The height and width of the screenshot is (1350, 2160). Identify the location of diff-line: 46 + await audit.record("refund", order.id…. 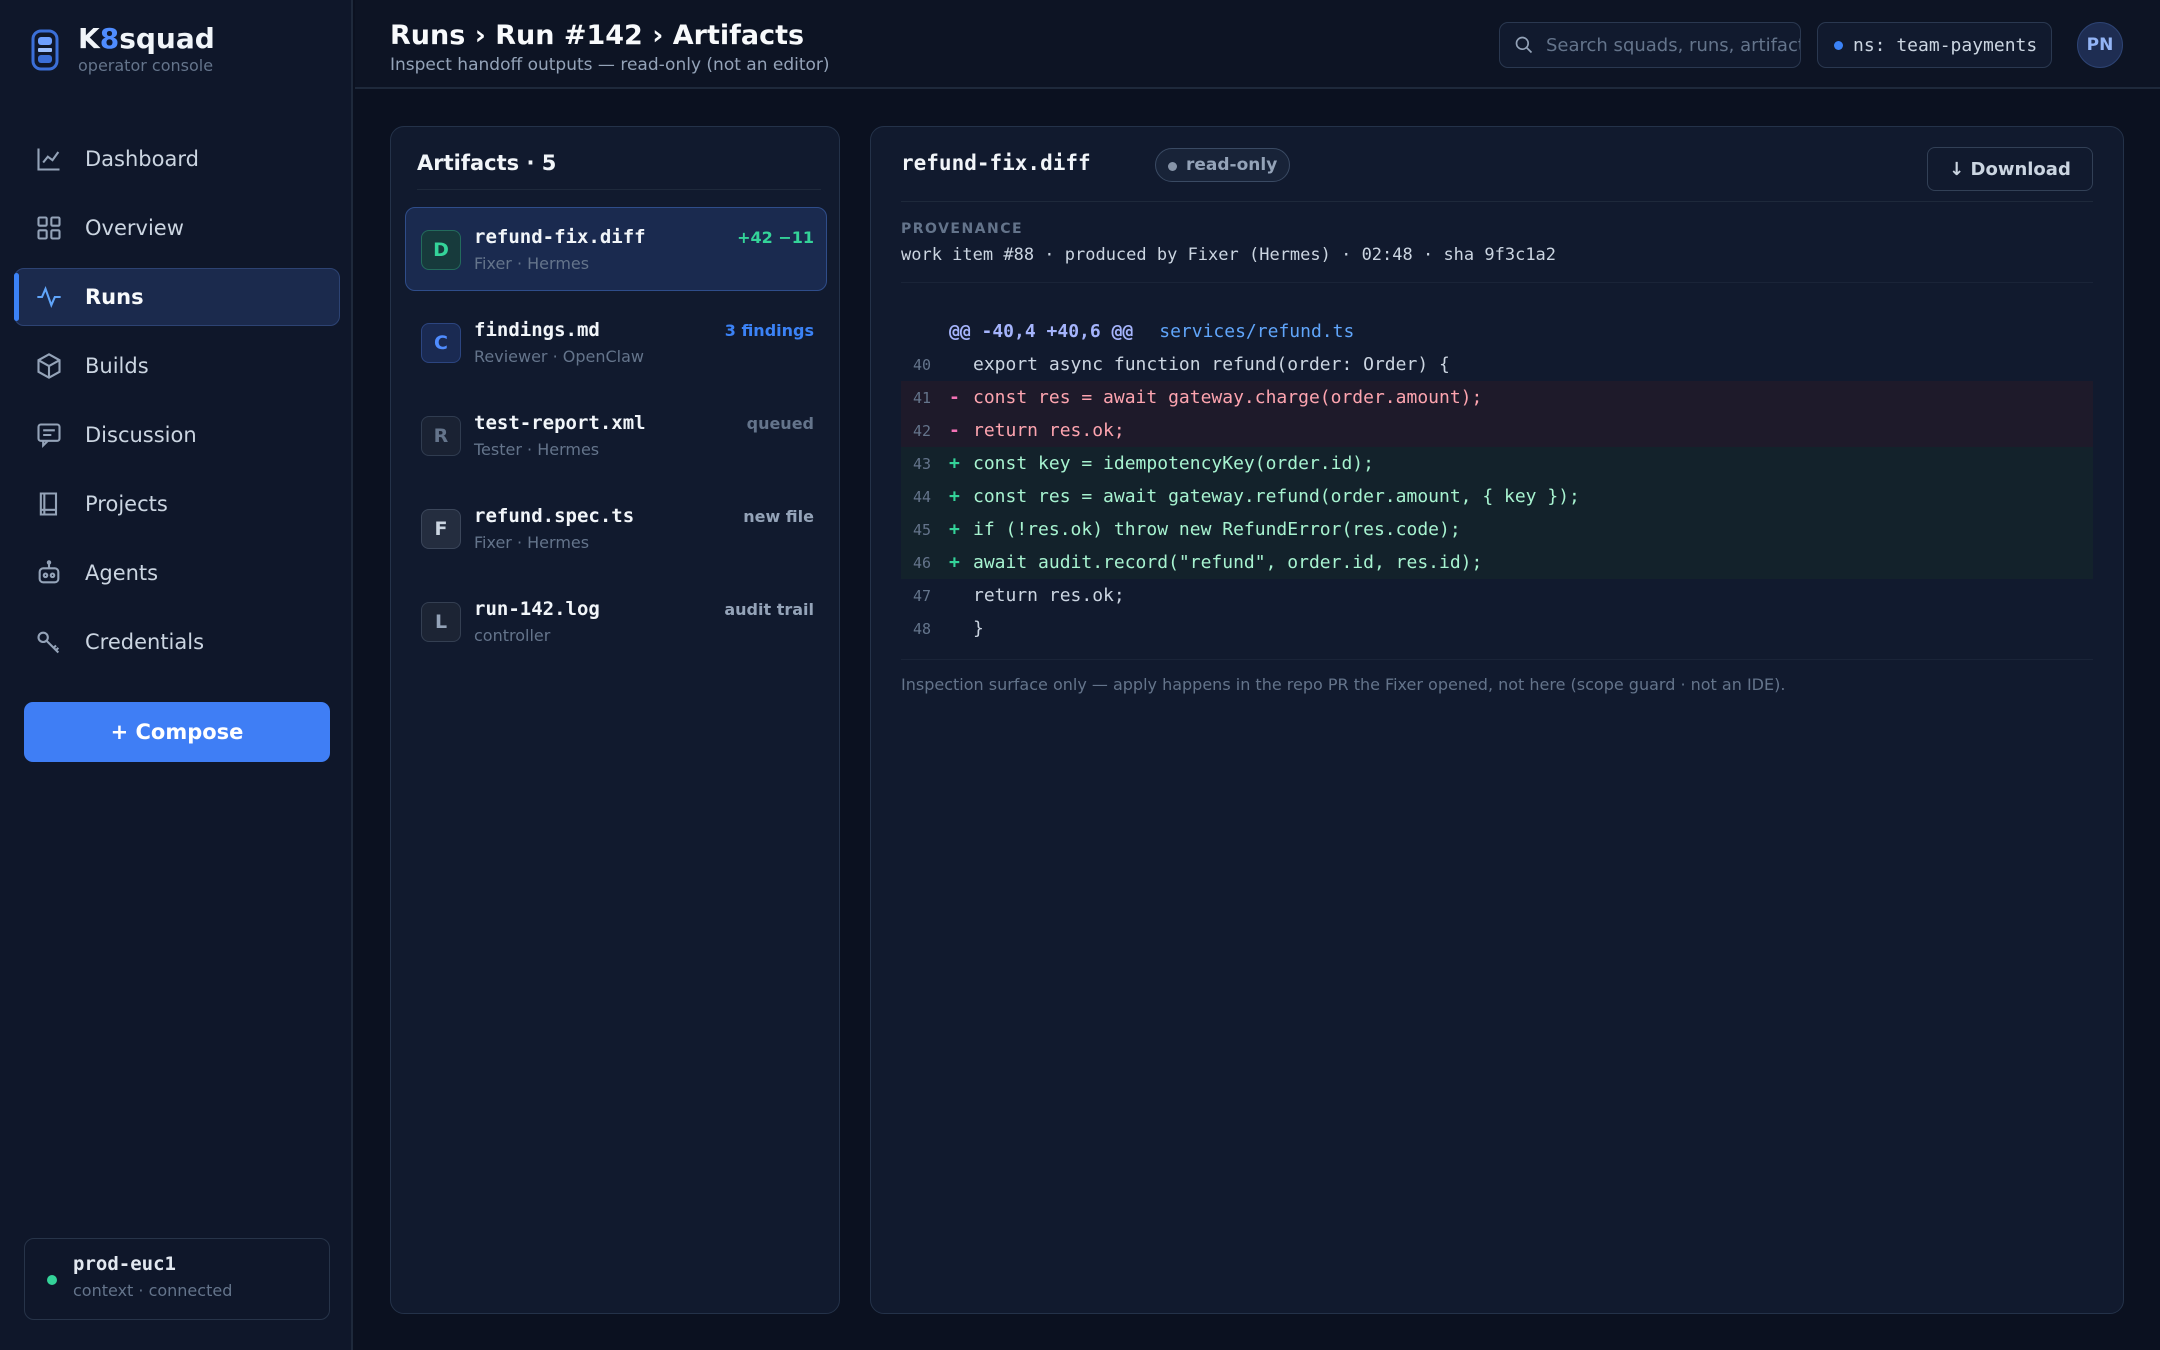
(1497, 562).